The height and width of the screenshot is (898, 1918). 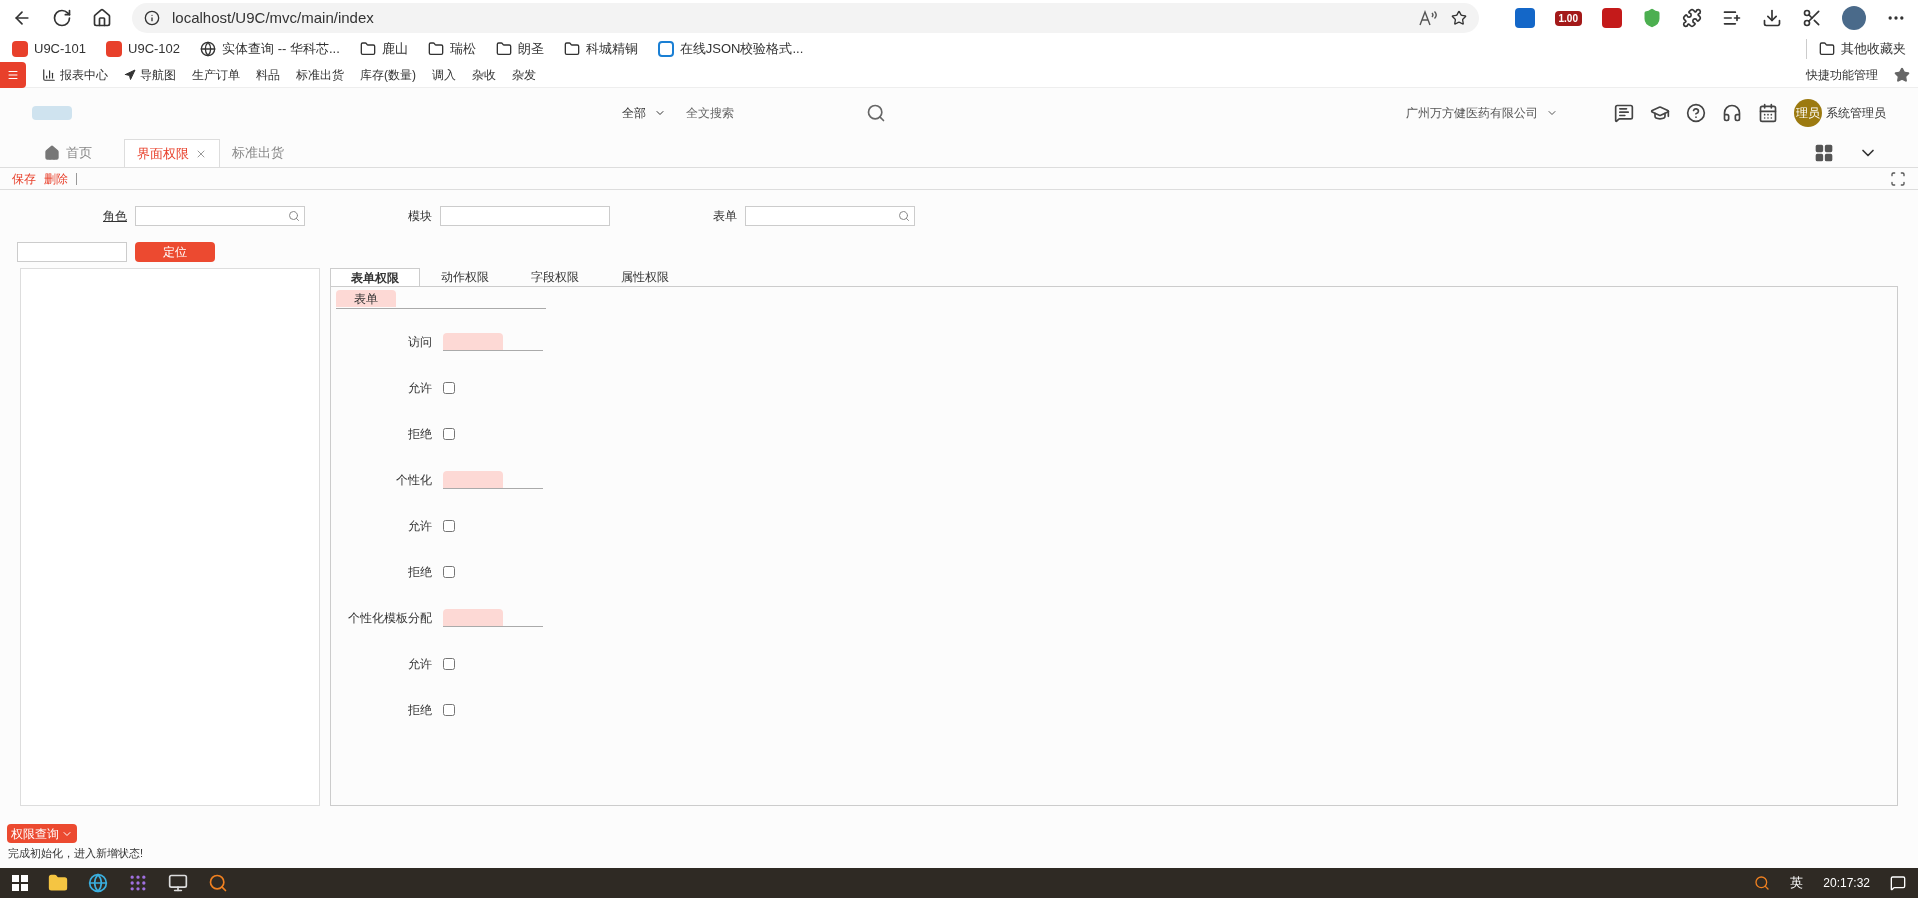 What do you see at coordinates (115, 216) in the screenshot?
I see `filter-label: 角色` at bounding box center [115, 216].